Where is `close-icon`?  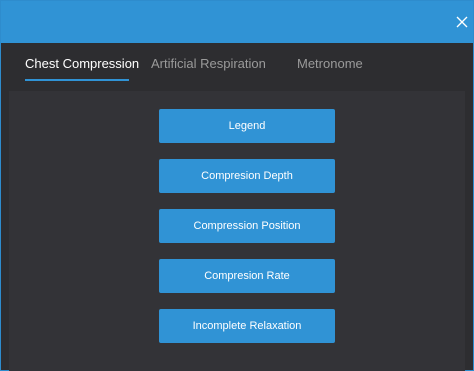
close-icon is located at coordinates (462, 22).